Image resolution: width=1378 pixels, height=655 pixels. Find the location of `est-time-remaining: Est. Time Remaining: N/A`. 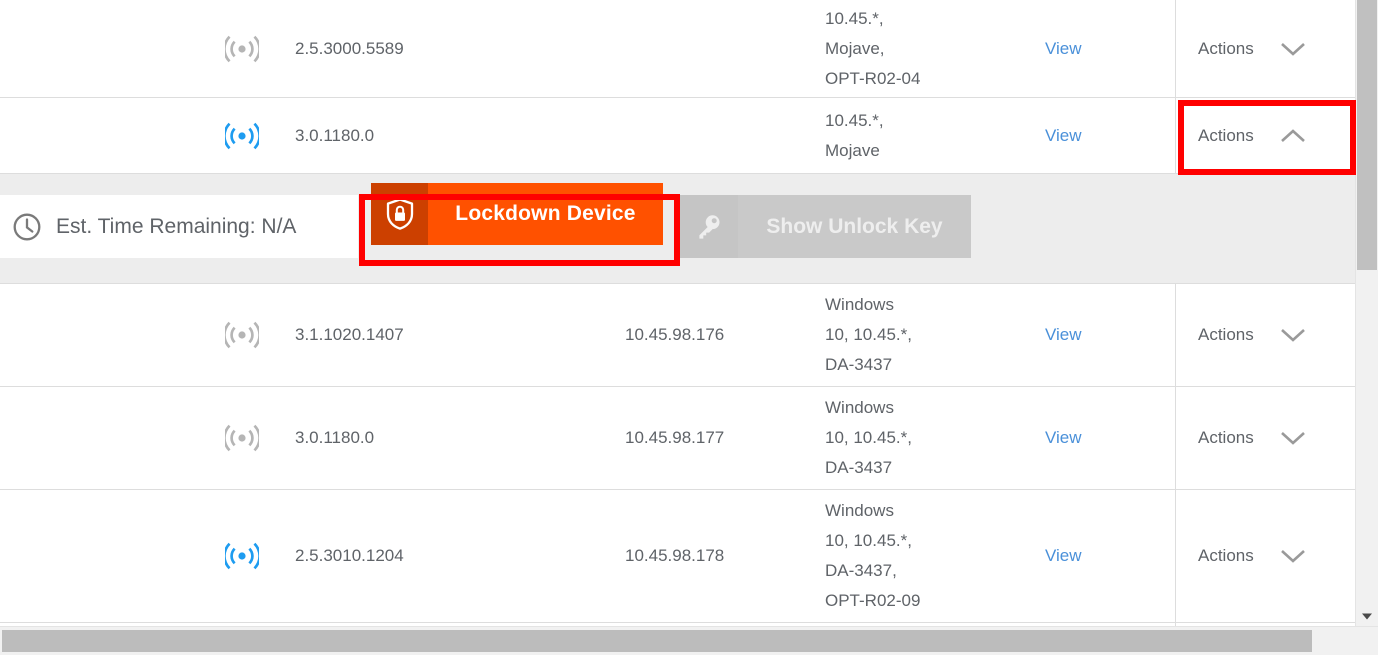

est-time-remaining: Est. Time Remaining: N/A is located at coordinates (179, 226).